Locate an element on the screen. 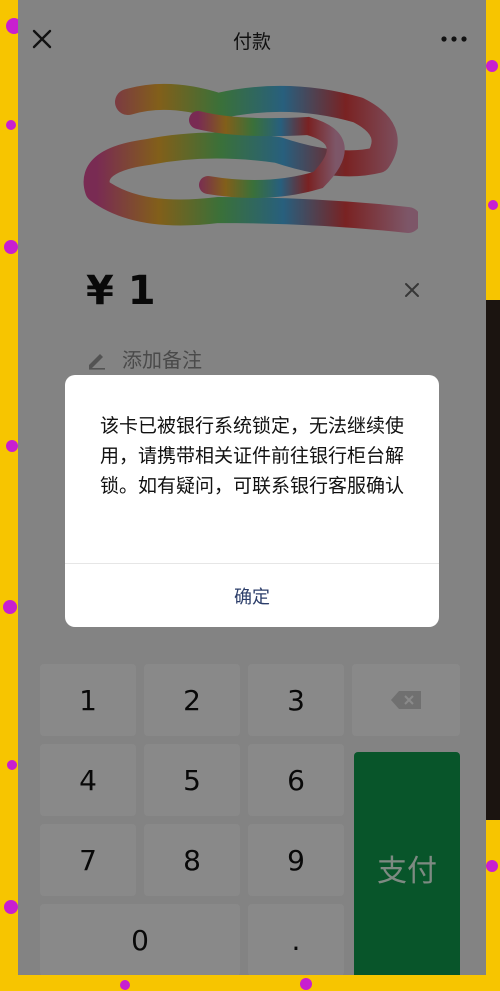 This screenshot has width=500, height=991. dark-edge is located at coordinates (493, 560).